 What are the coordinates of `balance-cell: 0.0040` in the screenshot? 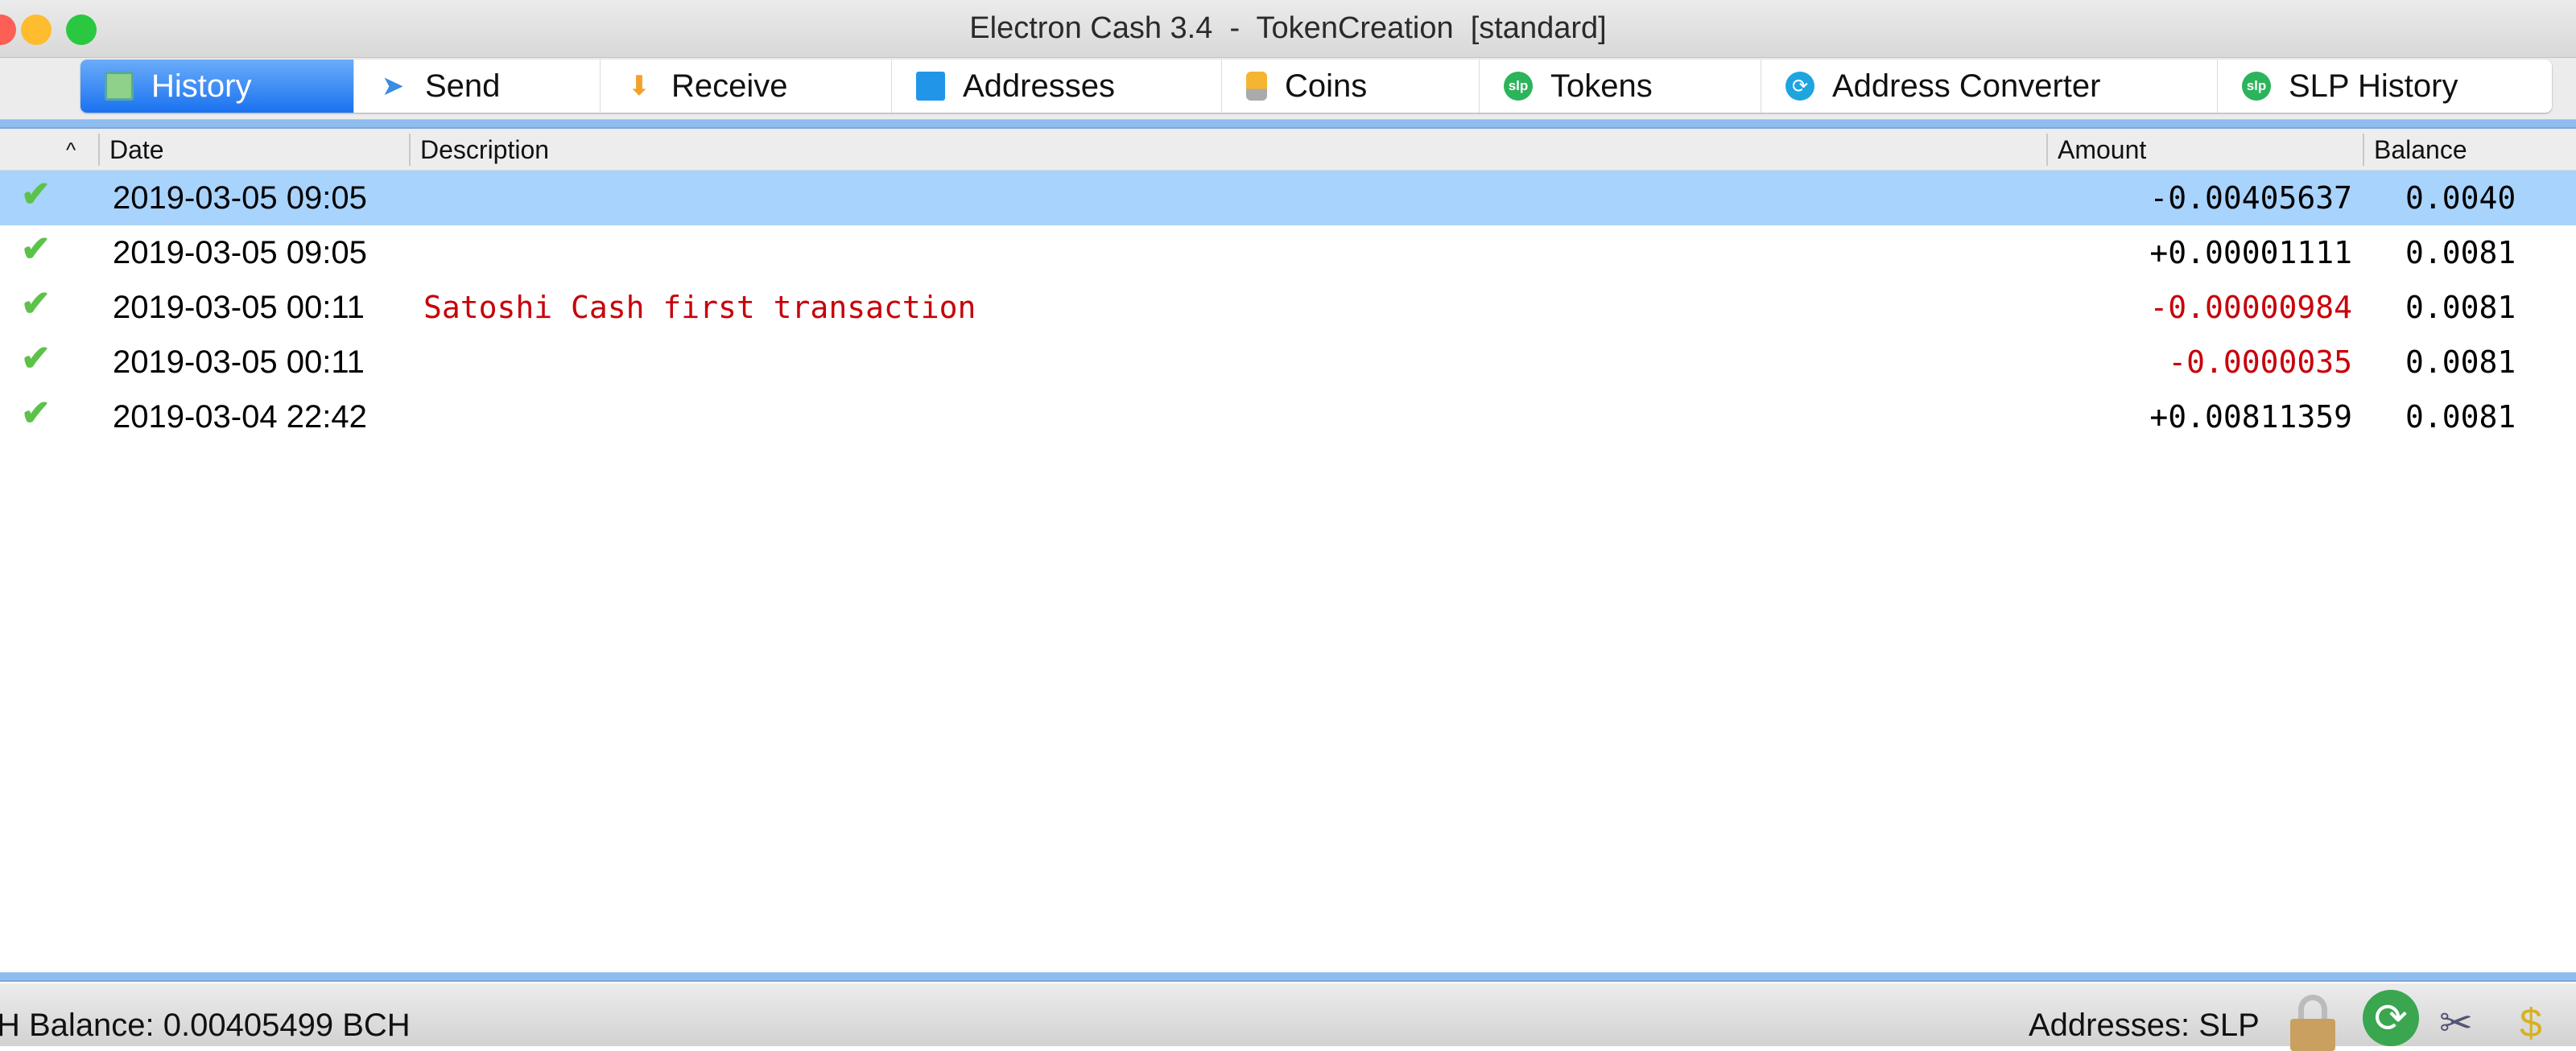 It's located at (2460, 198).